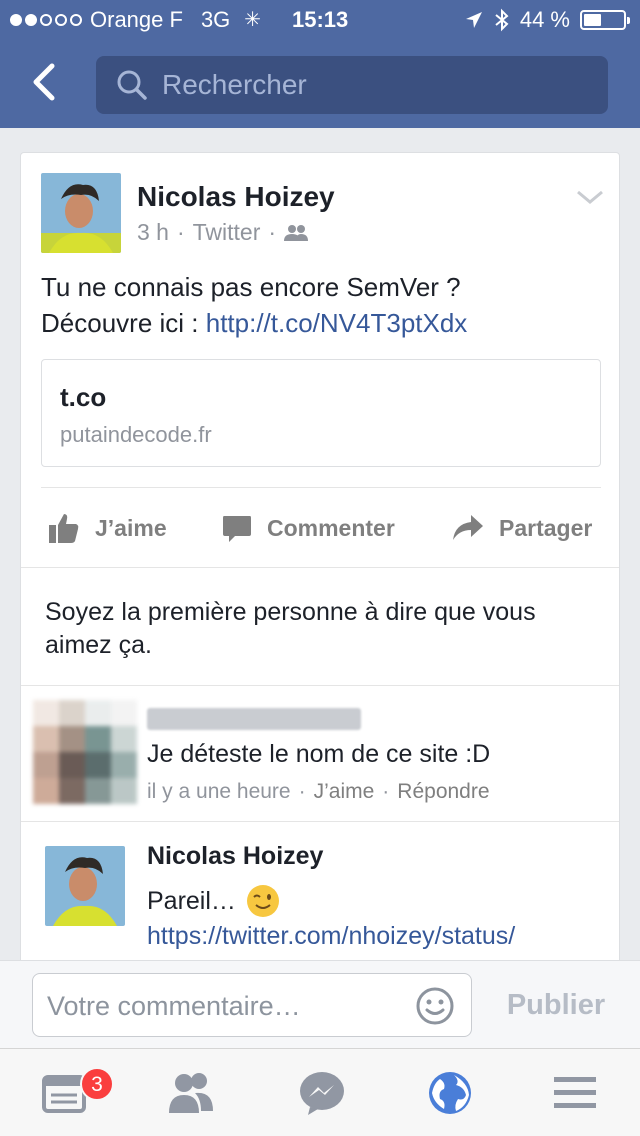 The image size is (640, 1136). Describe the element at coordinates (544, 19) in the screenshot. I see `battery-percentage: 44 %` at that location.